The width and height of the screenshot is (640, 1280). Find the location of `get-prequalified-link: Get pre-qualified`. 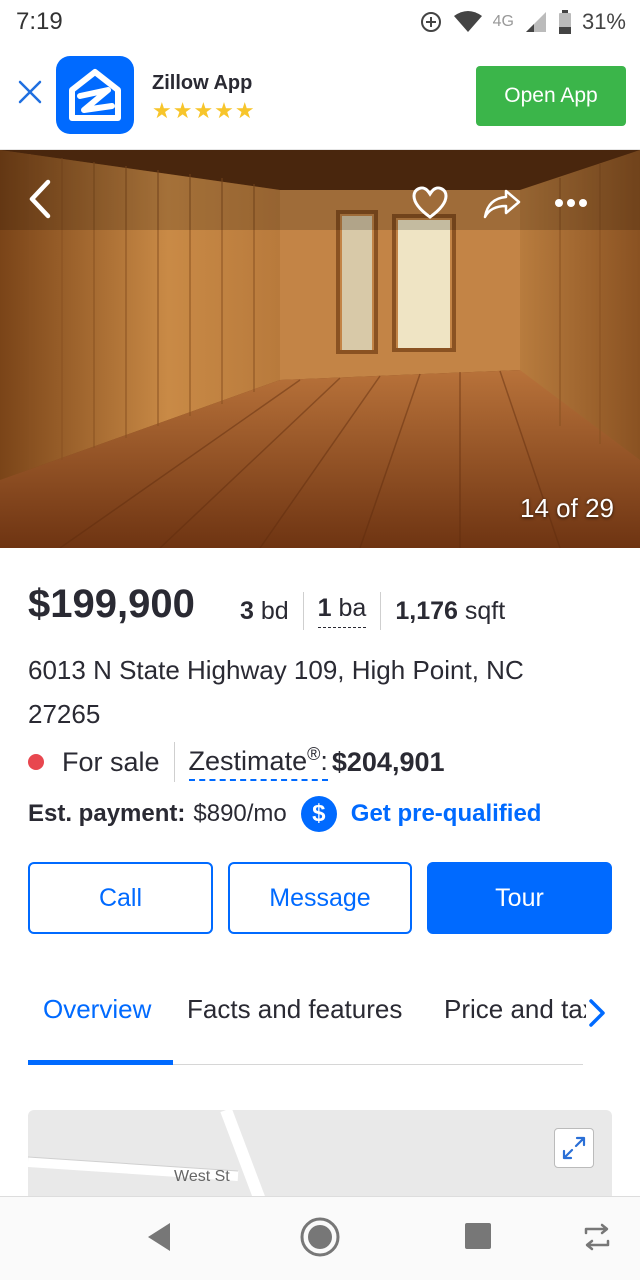

get-prequalified-link: Get pre-qualified is located at coordinates (446, 814).